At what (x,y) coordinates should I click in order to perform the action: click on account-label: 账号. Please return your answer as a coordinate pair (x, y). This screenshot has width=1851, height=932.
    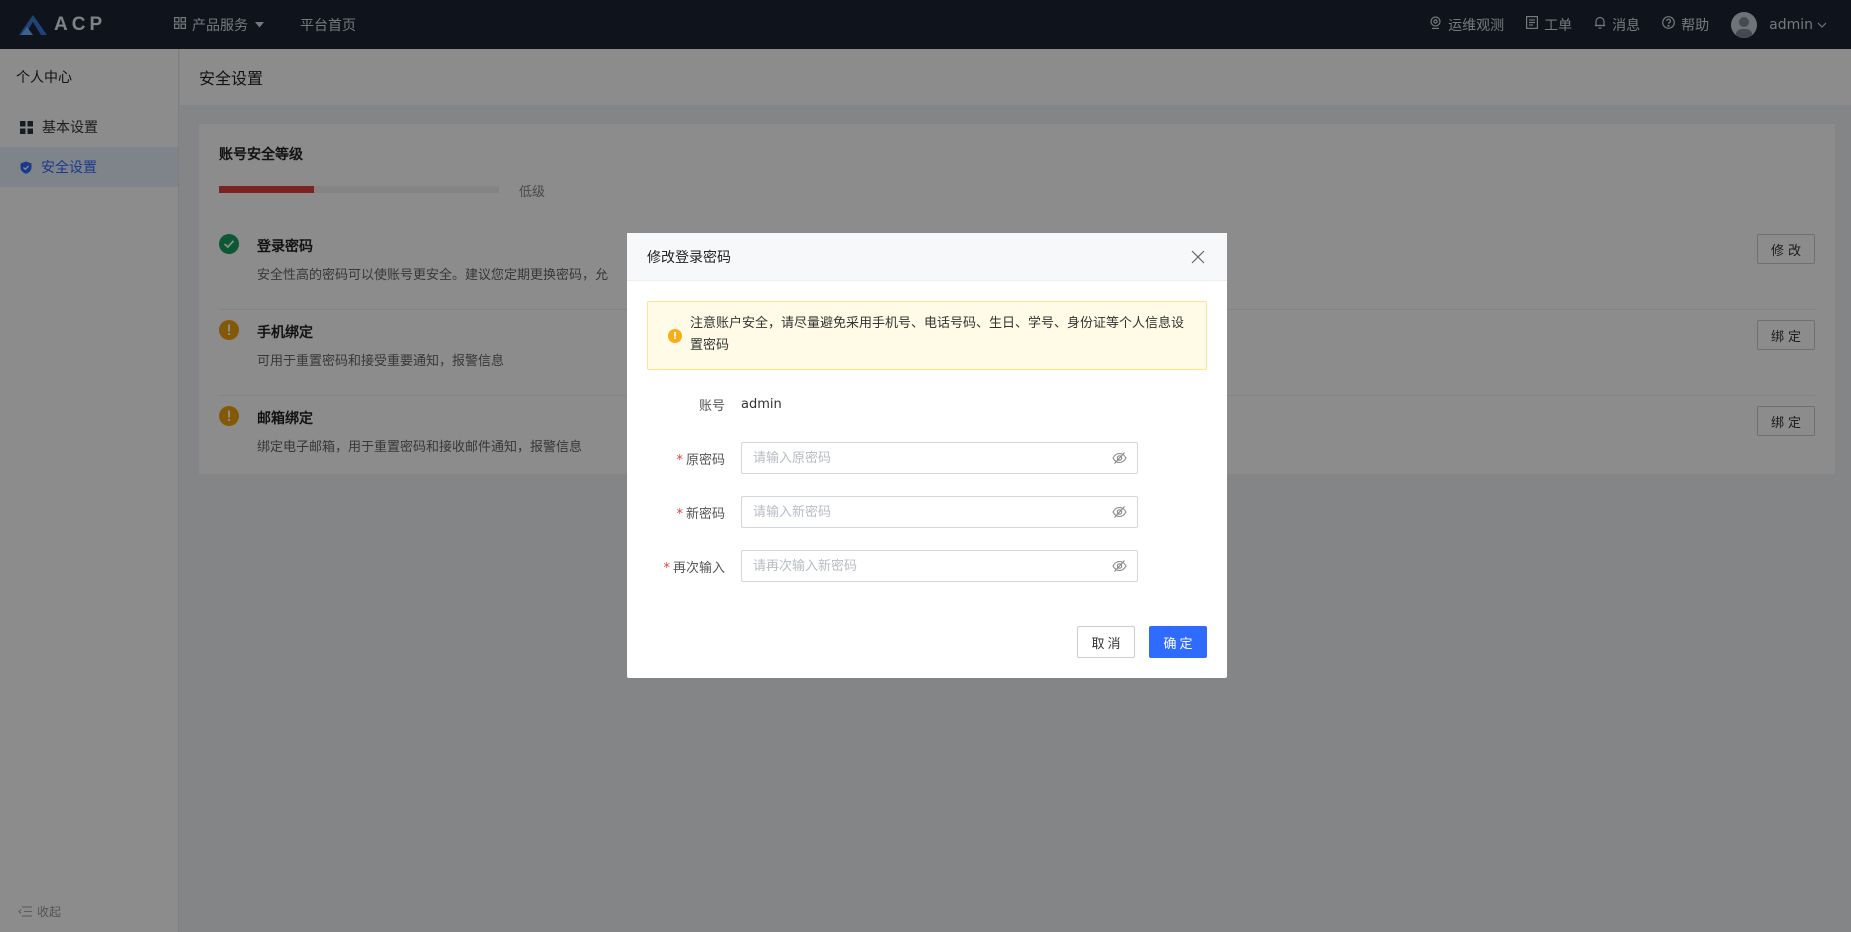
    Looking at the image, I should click on (711, 406).